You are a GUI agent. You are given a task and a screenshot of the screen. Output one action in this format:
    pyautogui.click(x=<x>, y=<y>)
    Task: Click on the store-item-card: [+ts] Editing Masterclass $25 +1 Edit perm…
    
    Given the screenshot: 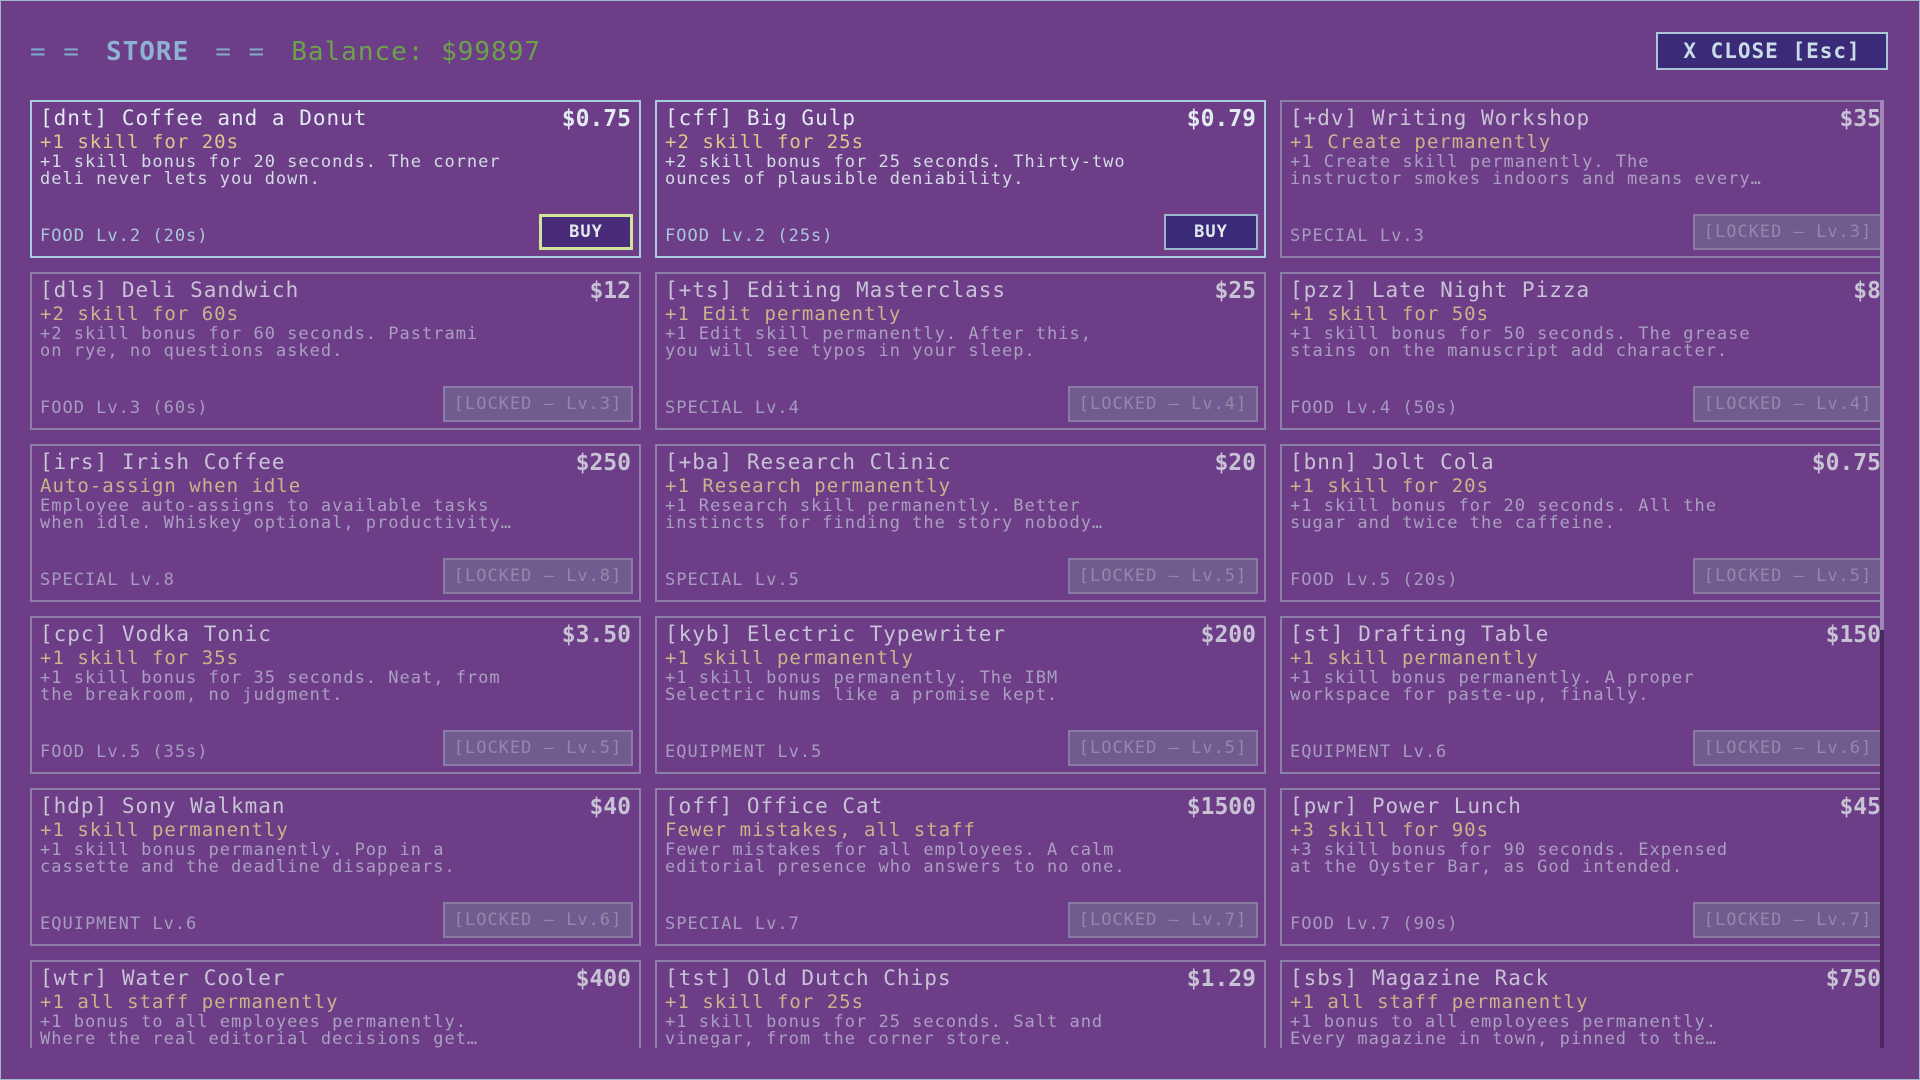 What is the action you would take?
    pyautogui.click(x=960, y=351)
    